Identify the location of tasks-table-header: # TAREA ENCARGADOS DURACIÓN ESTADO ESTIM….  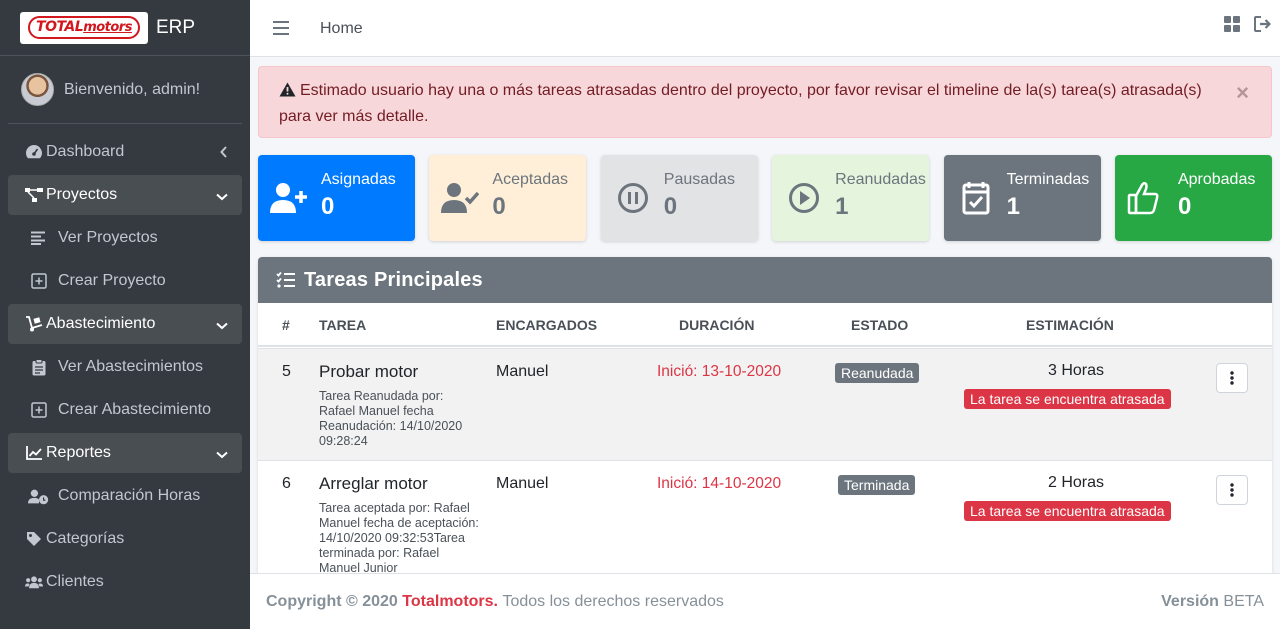
(765, 325).